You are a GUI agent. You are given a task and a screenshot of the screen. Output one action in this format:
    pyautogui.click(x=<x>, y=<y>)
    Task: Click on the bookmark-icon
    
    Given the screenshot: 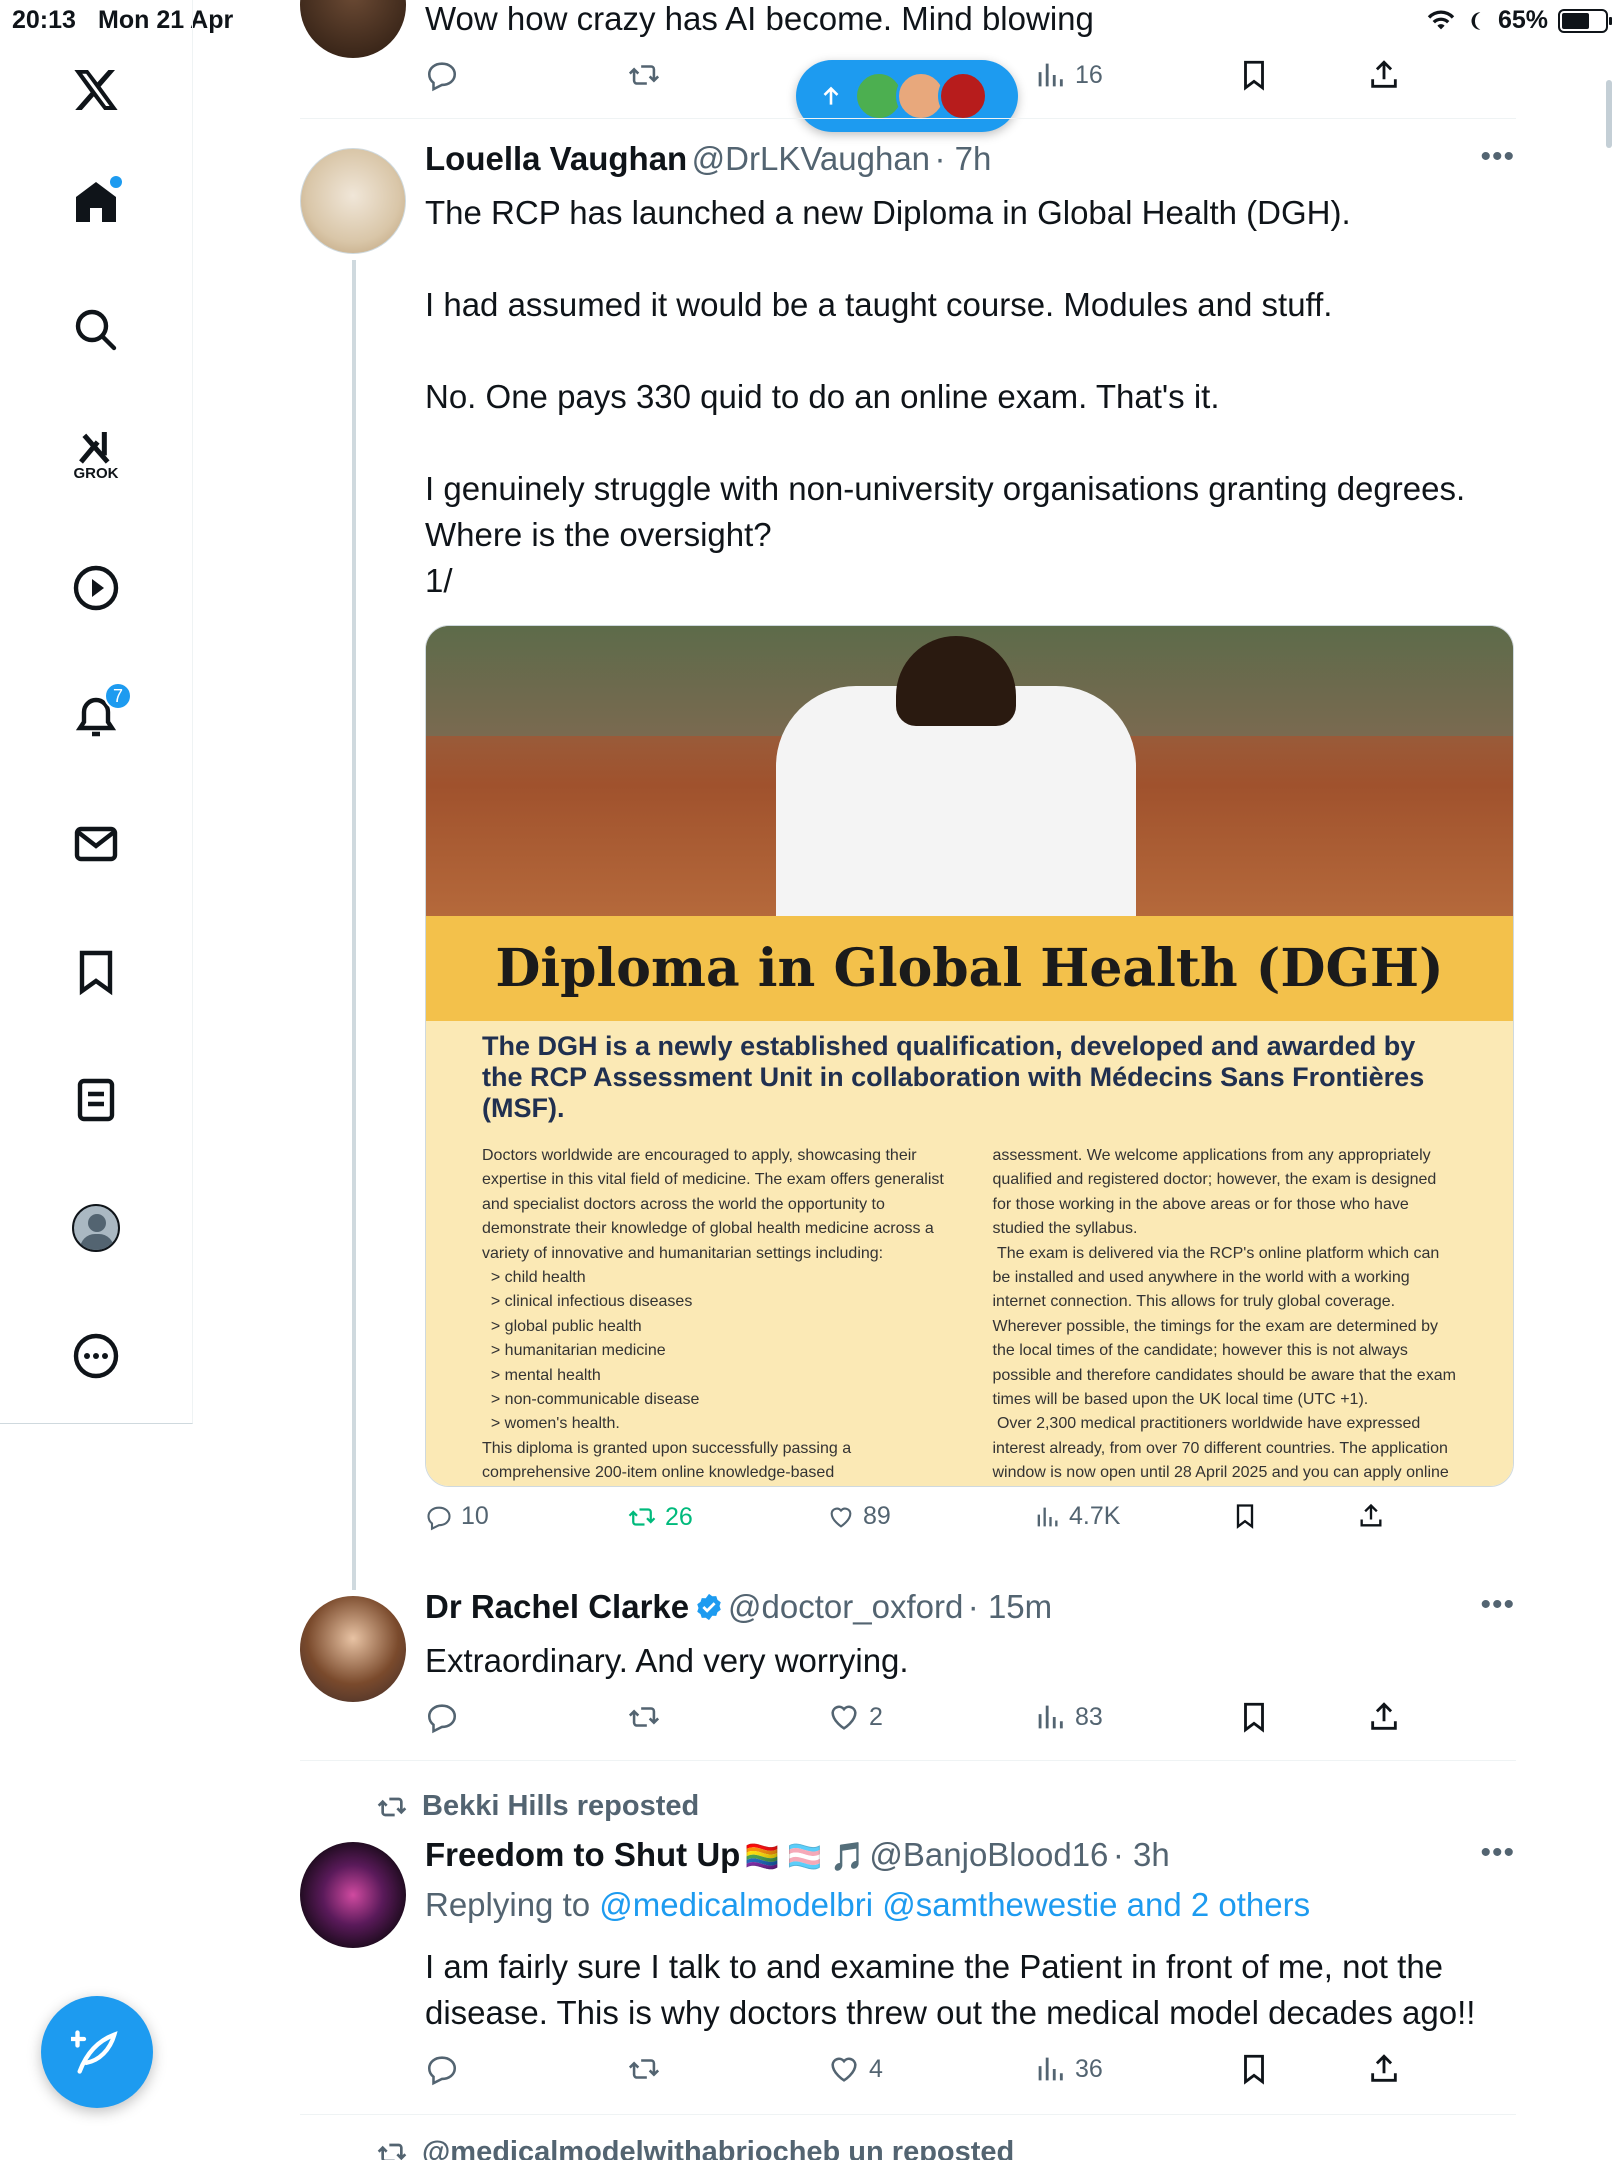 What is the action you would take?
    pyautogui.click(x=1254, y=1717)
    